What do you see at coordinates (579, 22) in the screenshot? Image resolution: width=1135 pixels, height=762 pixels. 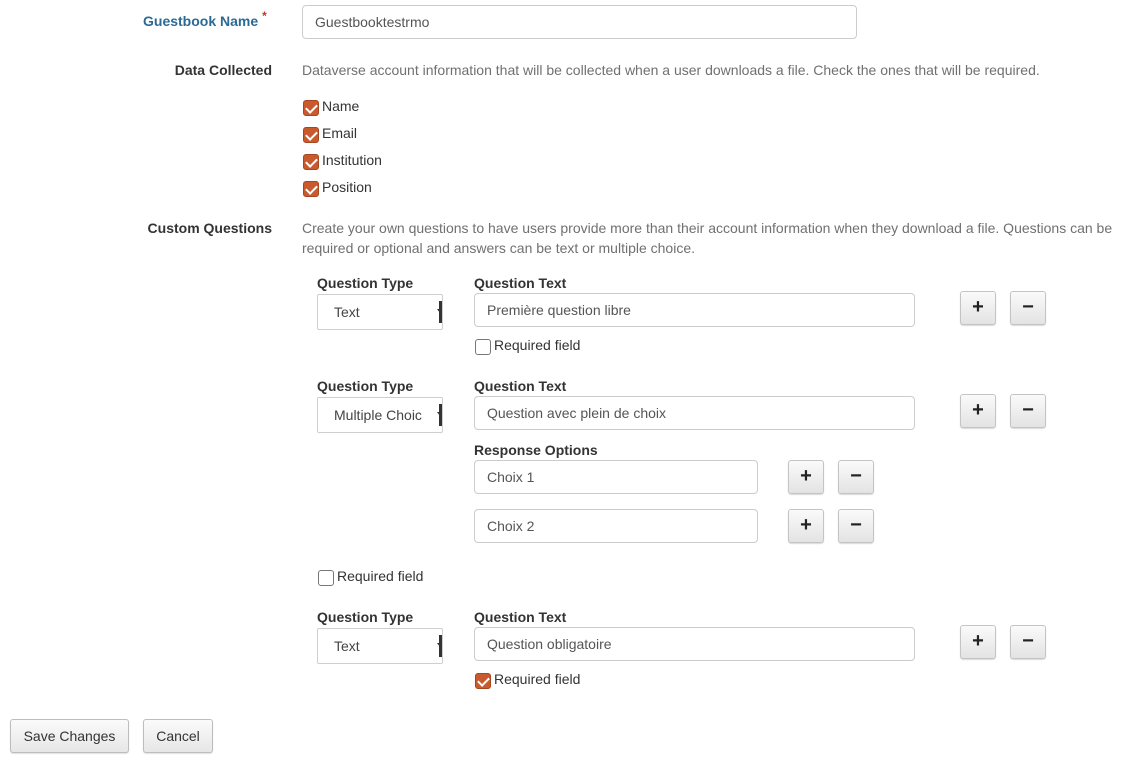 I see `guestbook-name-input: Guestbooktestrmo` at bounding box center [579, 22].